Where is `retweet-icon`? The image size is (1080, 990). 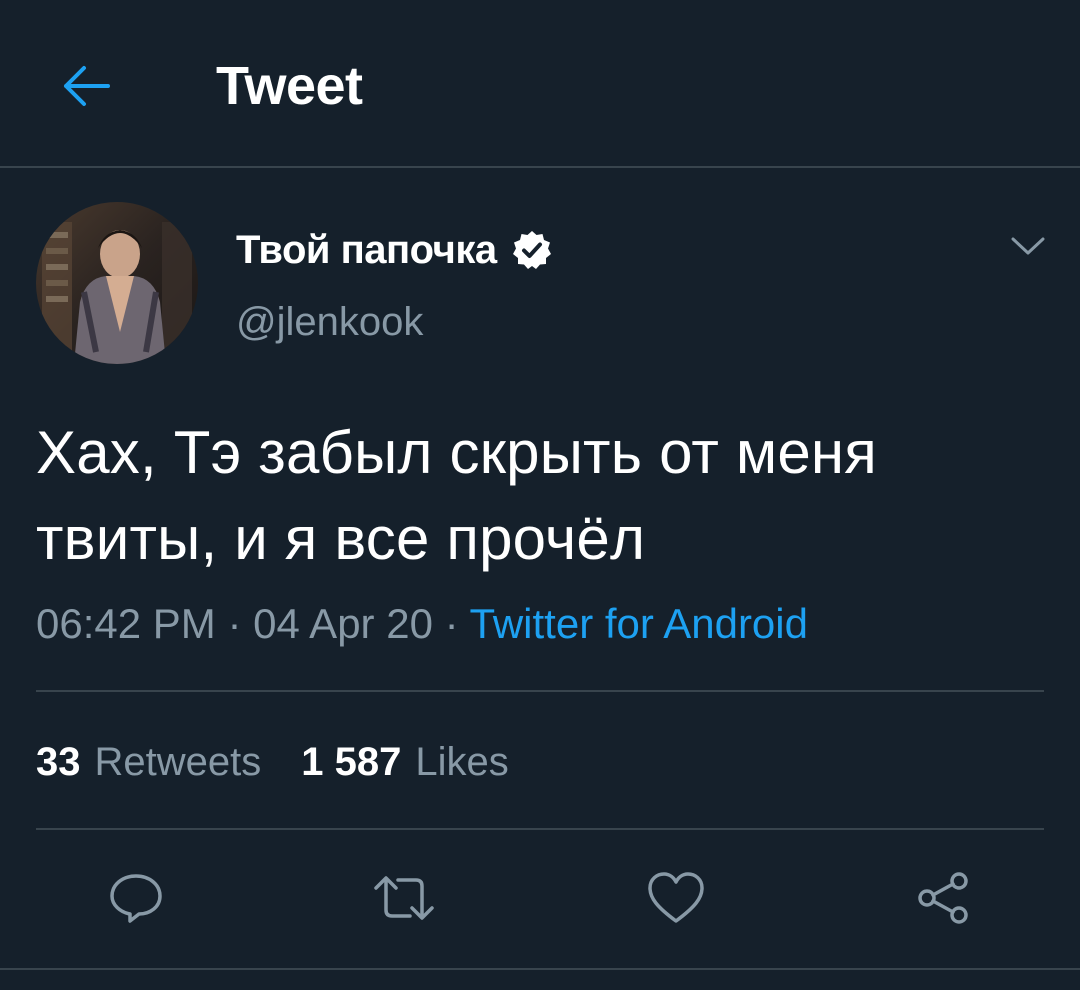 retweet-icon is located at coordinates (404, 898).